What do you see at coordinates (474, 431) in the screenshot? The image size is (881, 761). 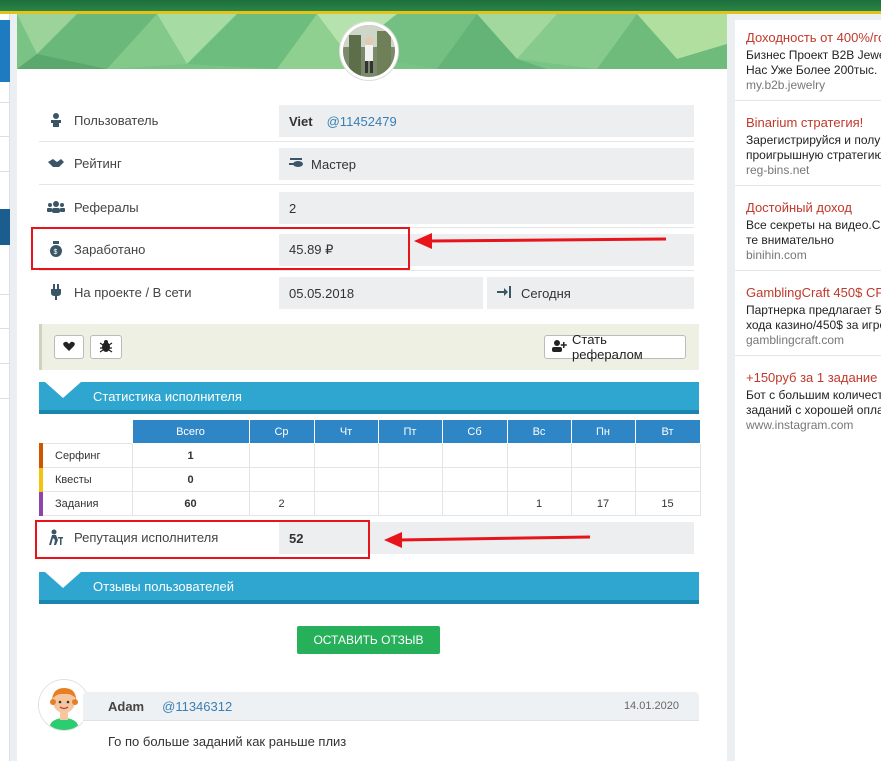 I see `col-header: Сб` at bounding box center [474, 431].